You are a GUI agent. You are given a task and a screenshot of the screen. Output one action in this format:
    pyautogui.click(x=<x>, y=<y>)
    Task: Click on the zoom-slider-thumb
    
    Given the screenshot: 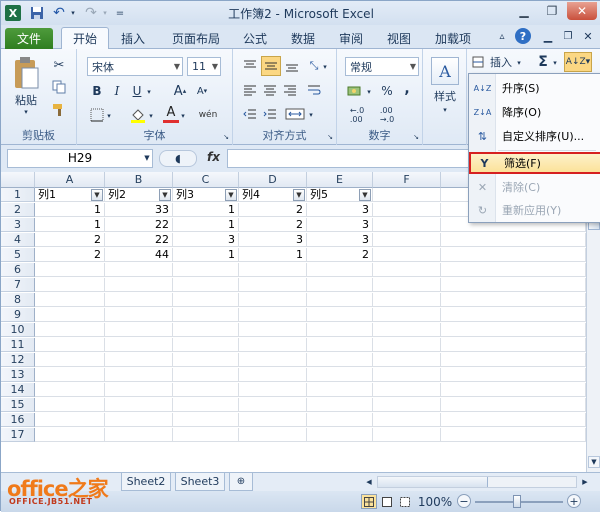 What is the action you would take?
    pyautogui.click(x=517, y=501)
    